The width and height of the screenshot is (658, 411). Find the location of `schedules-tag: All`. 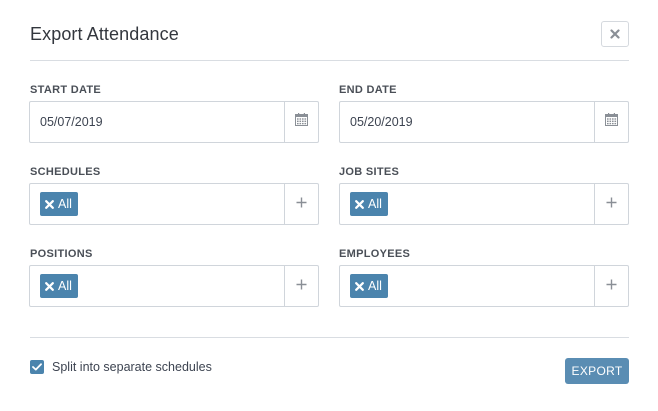

schedules-tag: All is located at coordinates (59, 204).